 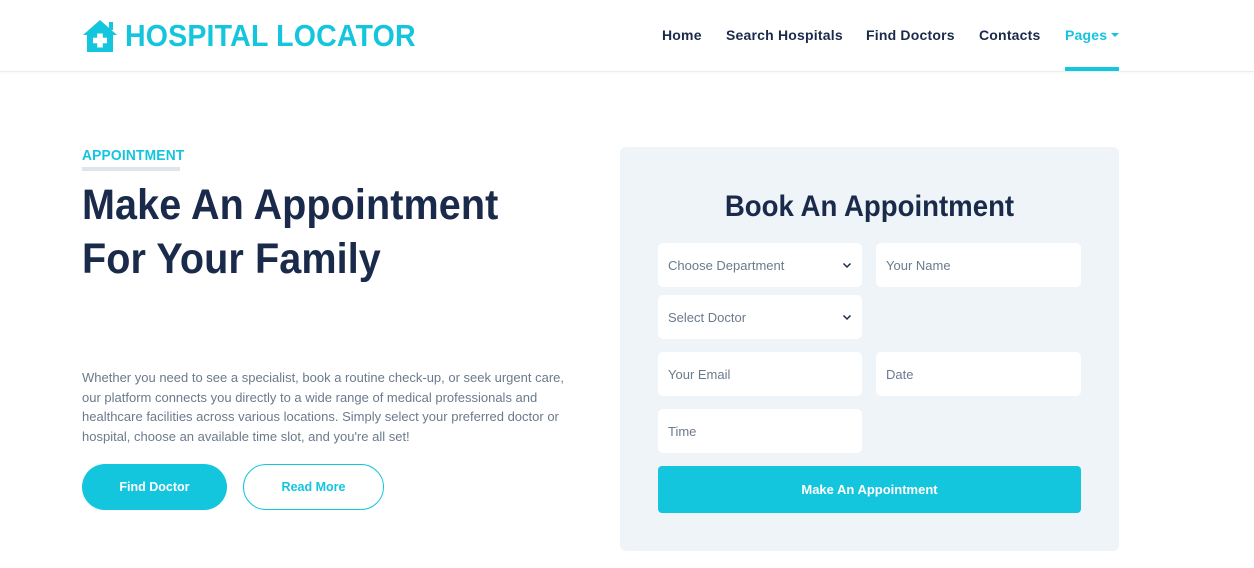 What do you see at coordinates (726, 265) in the screenshot?
I see `department-select-value: Choose Department` at bounding box center [726, 265].